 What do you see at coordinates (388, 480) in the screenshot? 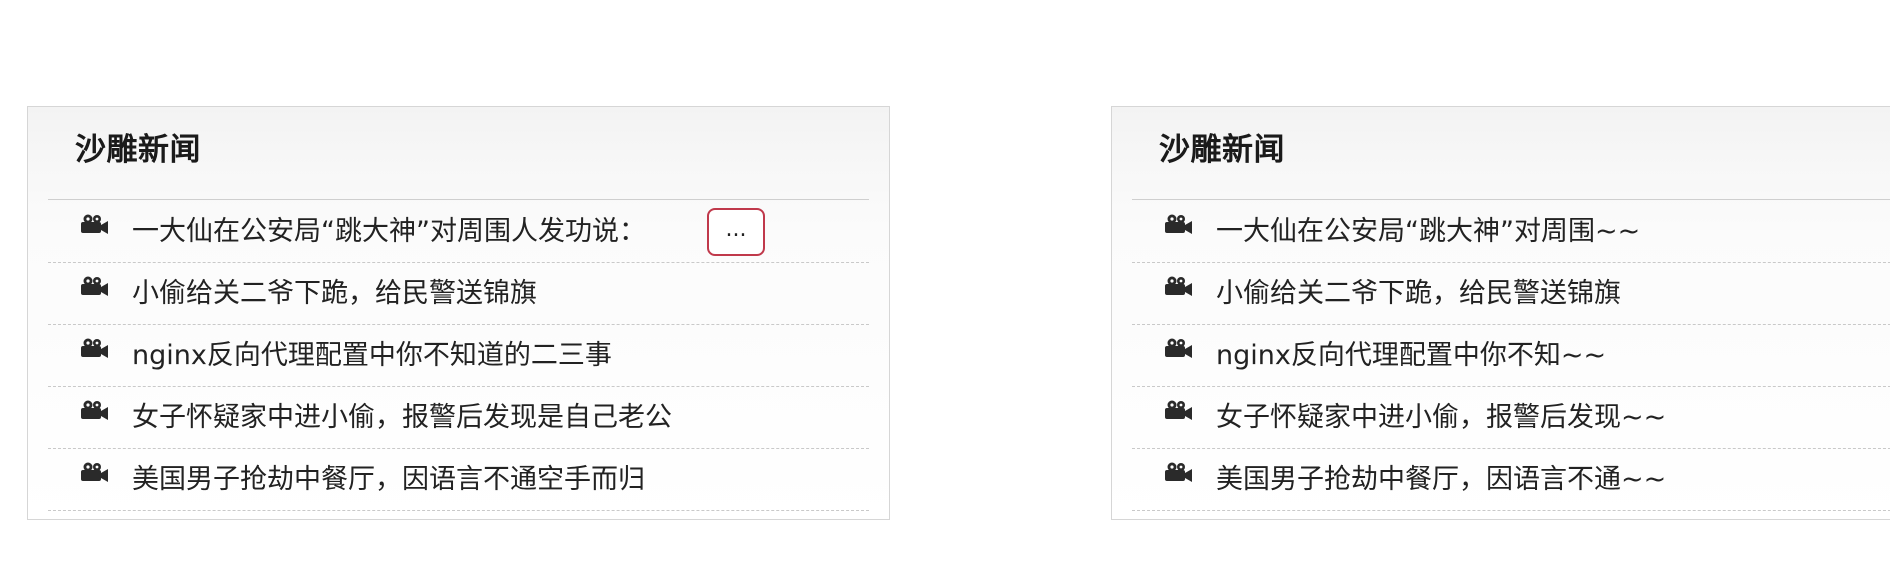
I see `news-link: 美国男子抢劫中餐厅，因语言不通空手而归` at bounding box center [388, 480].